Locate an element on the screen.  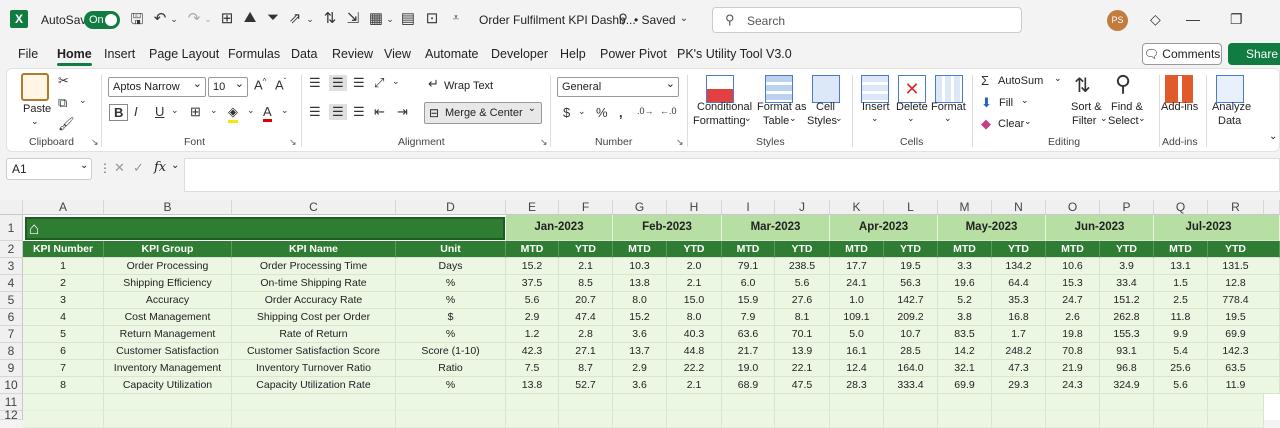
find-select-line1: Find & is located at coordinates (1127, 107).